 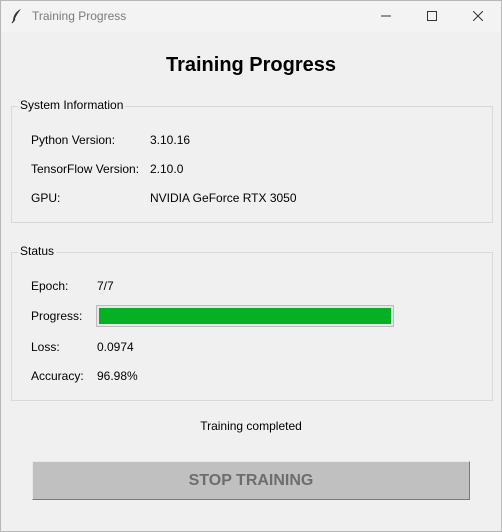 What do you see at coordinates (17, 16) in the screenshot?
I see `feather-icon` at bounding box center [17, 16].